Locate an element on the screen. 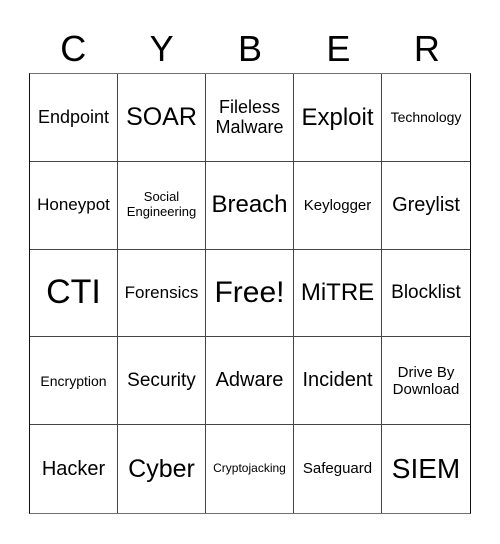  bingo-cell: Incident is located at coordinates (338, 381).